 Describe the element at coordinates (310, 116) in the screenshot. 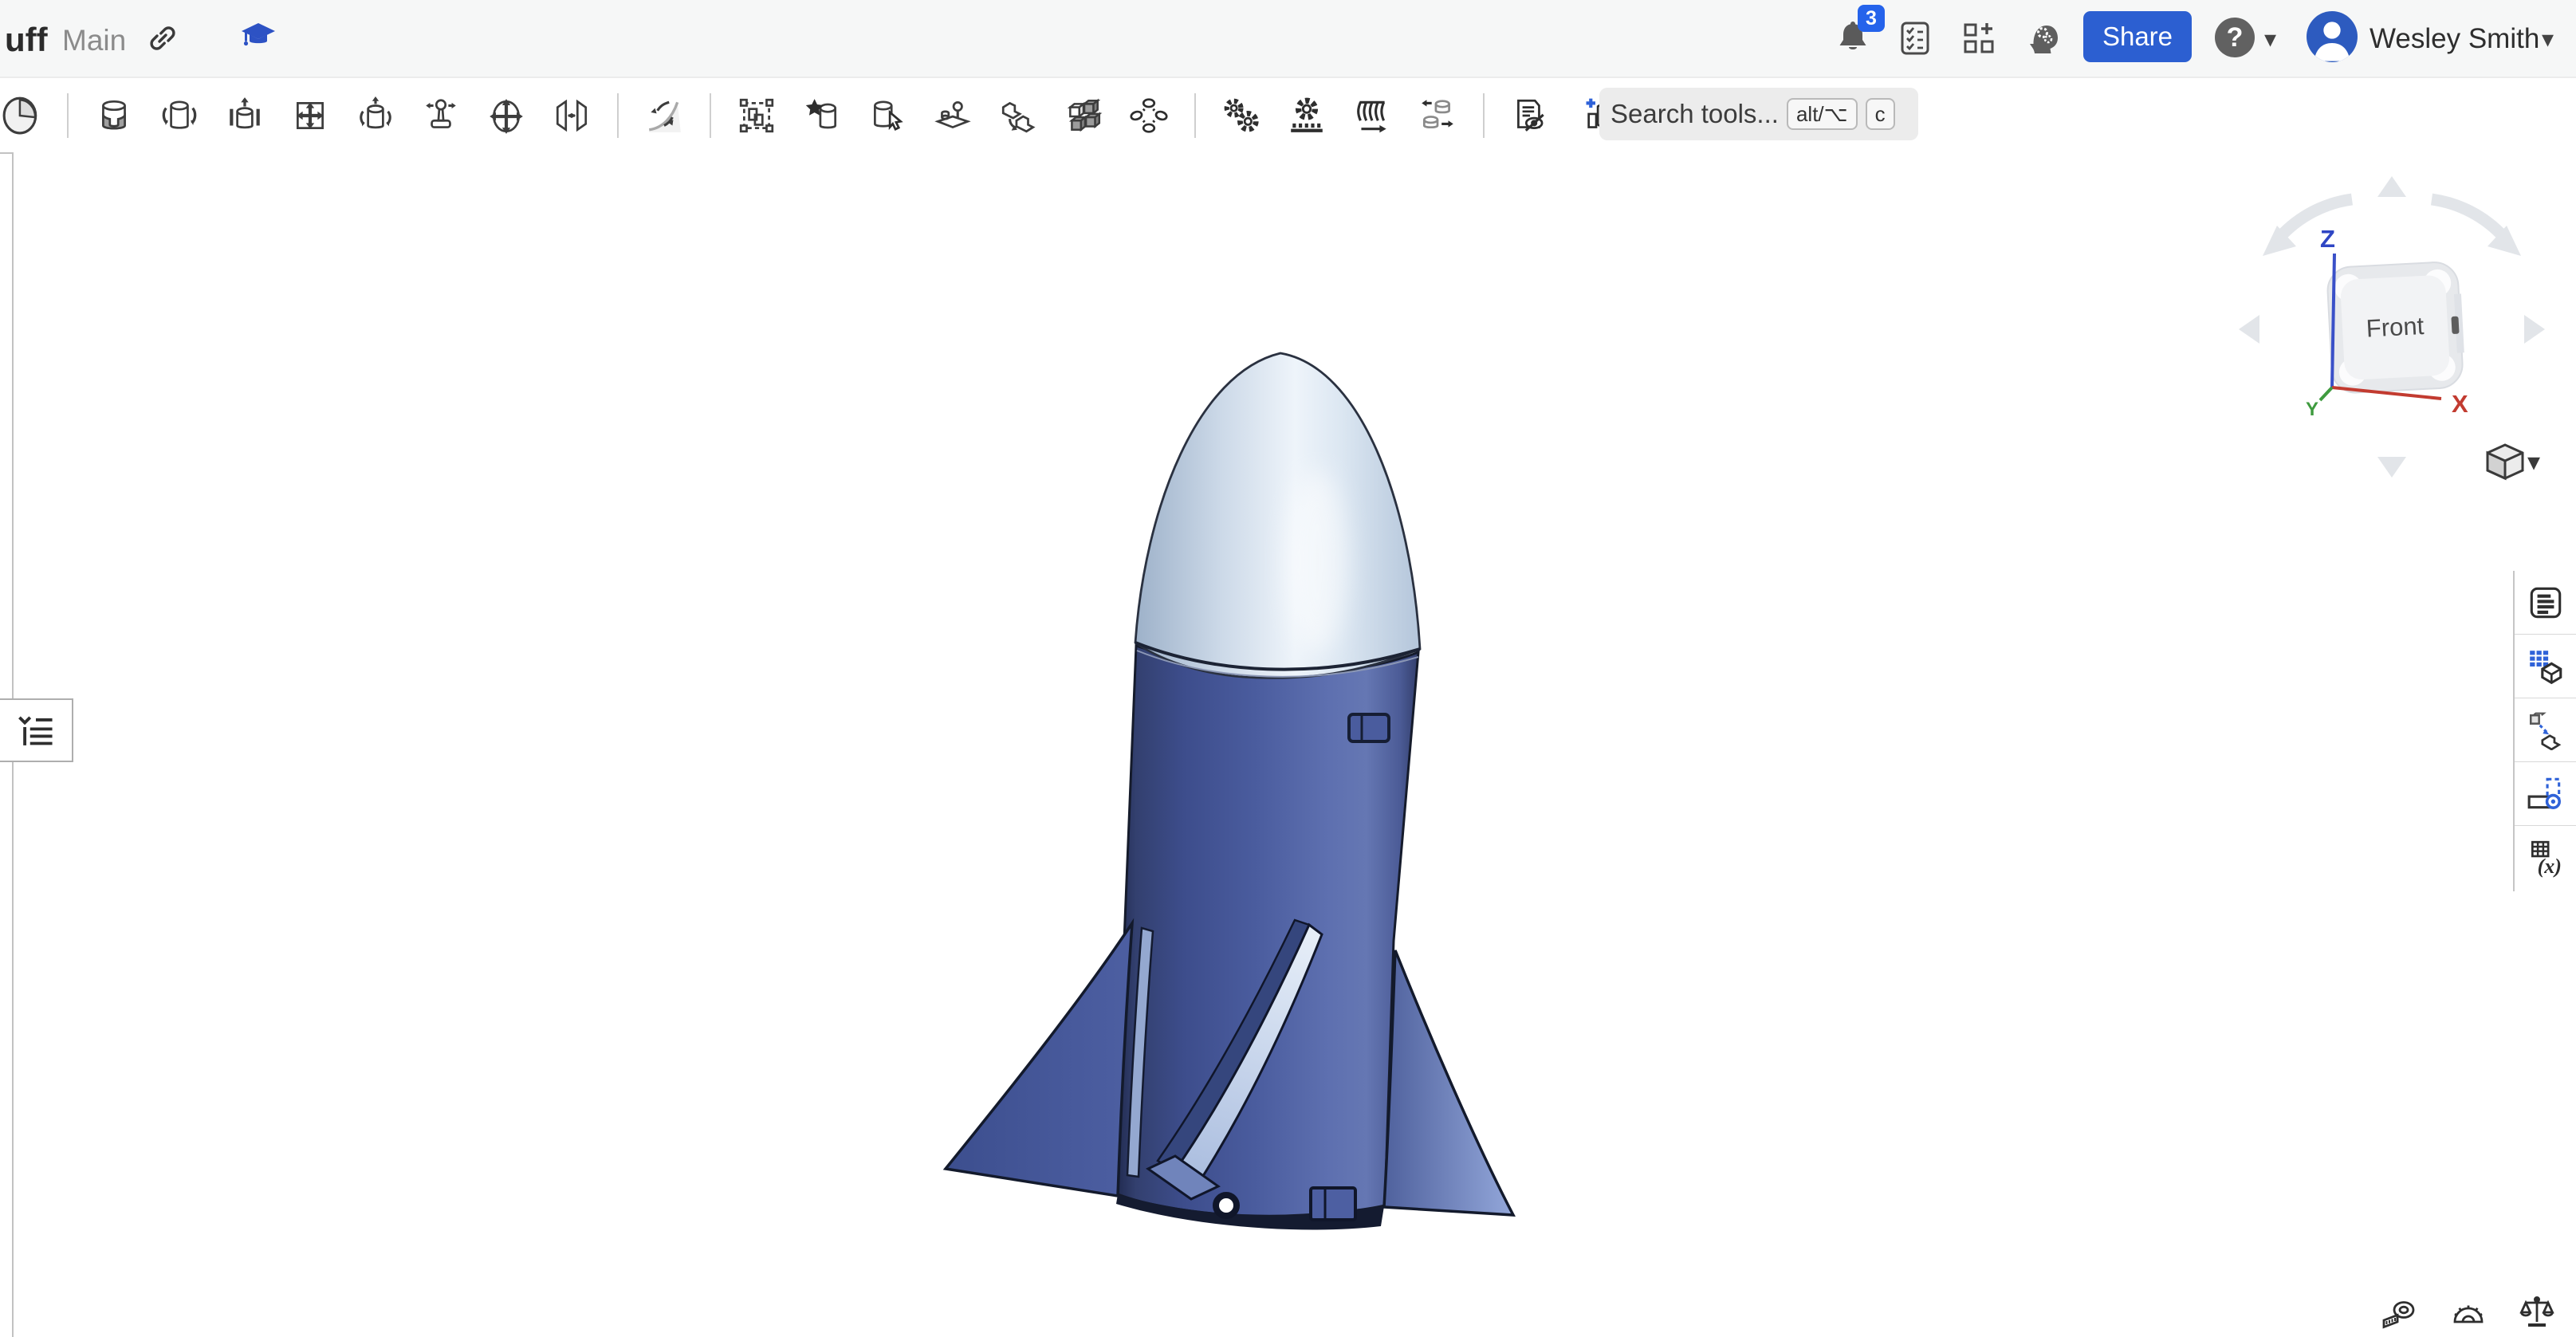

I see `loft-icon` at that location.